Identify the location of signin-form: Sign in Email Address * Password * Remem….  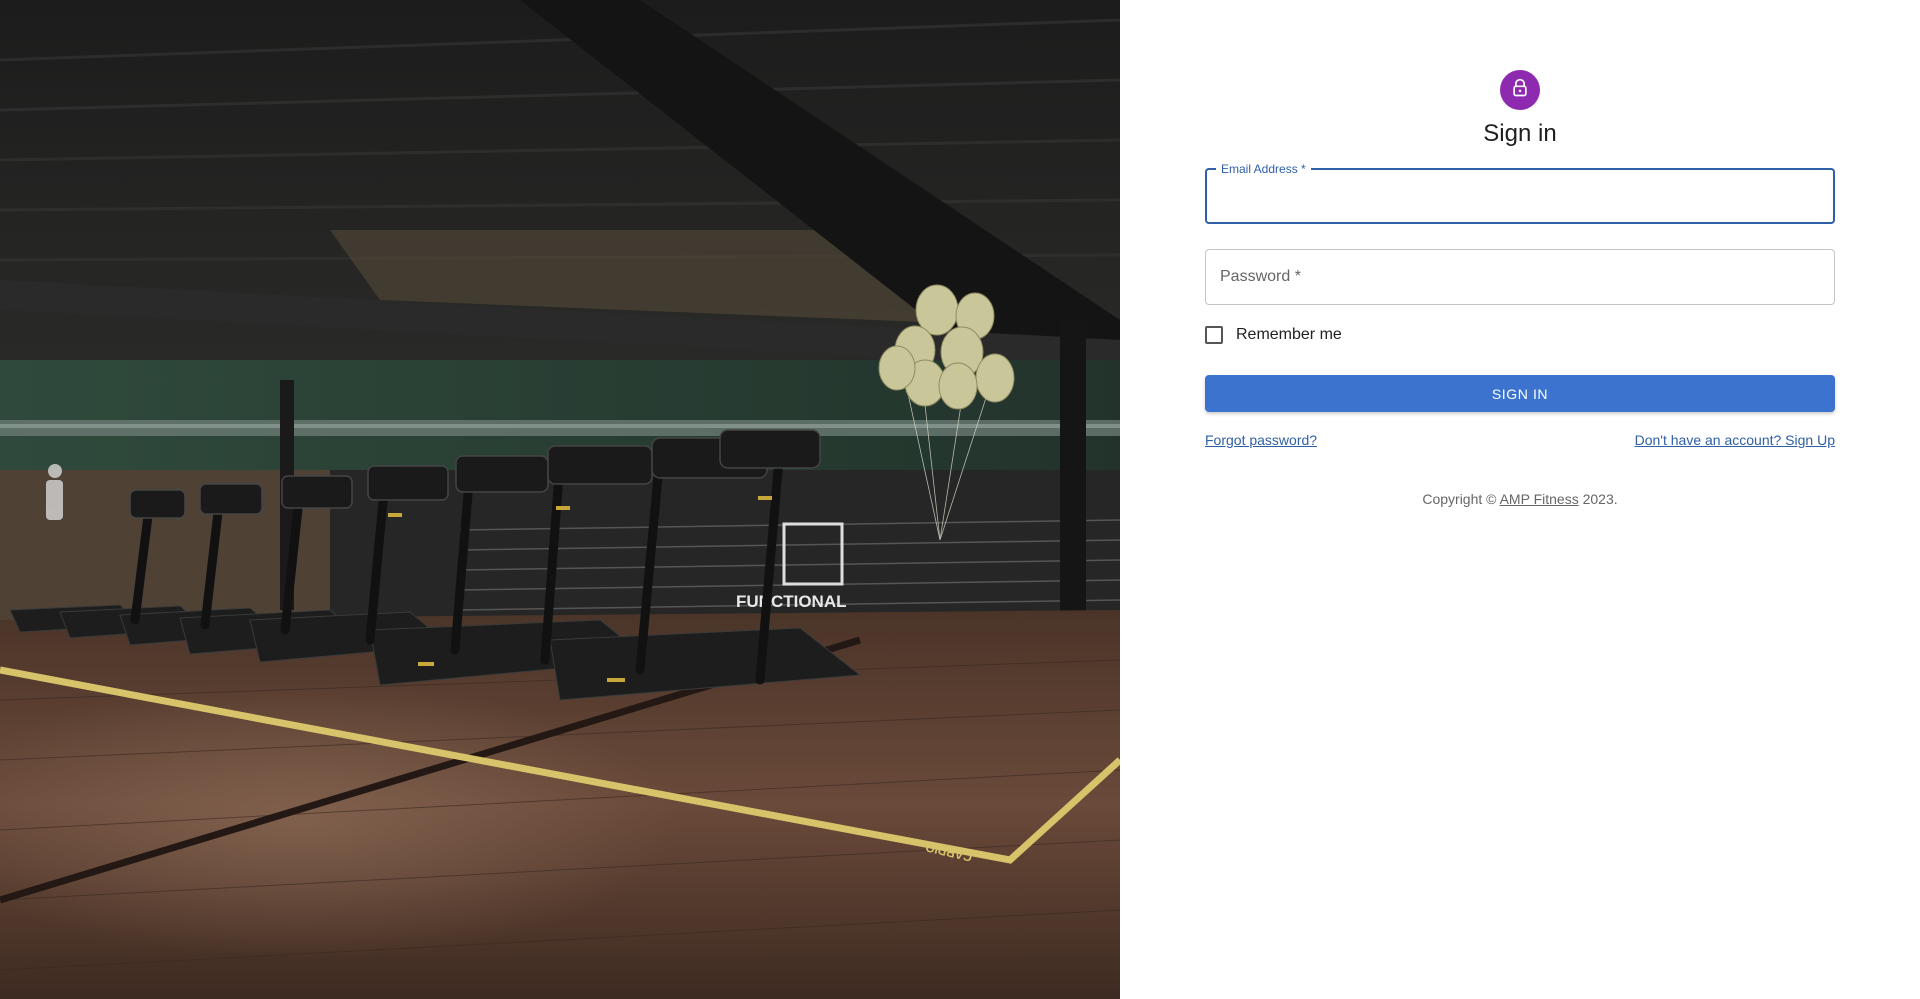
(1520, 288).